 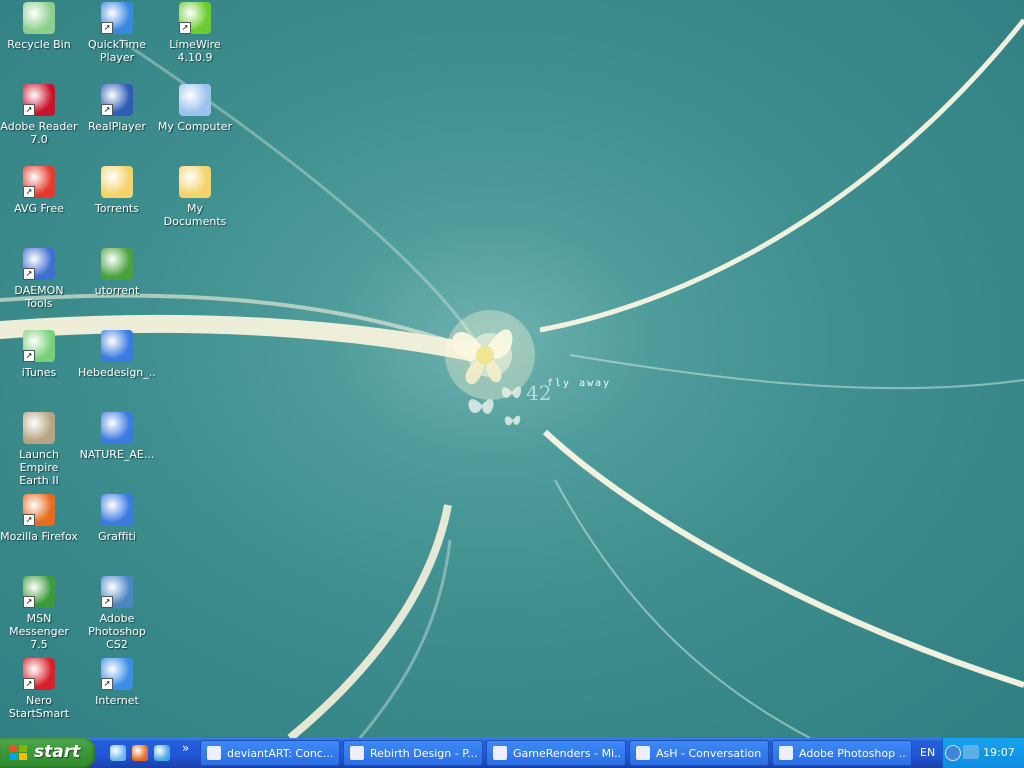 What do you see at coordinates (117, 126) in the screenshot?
I see `desktop-icon-label: RealPlayer` at bounding box center [117, 126].